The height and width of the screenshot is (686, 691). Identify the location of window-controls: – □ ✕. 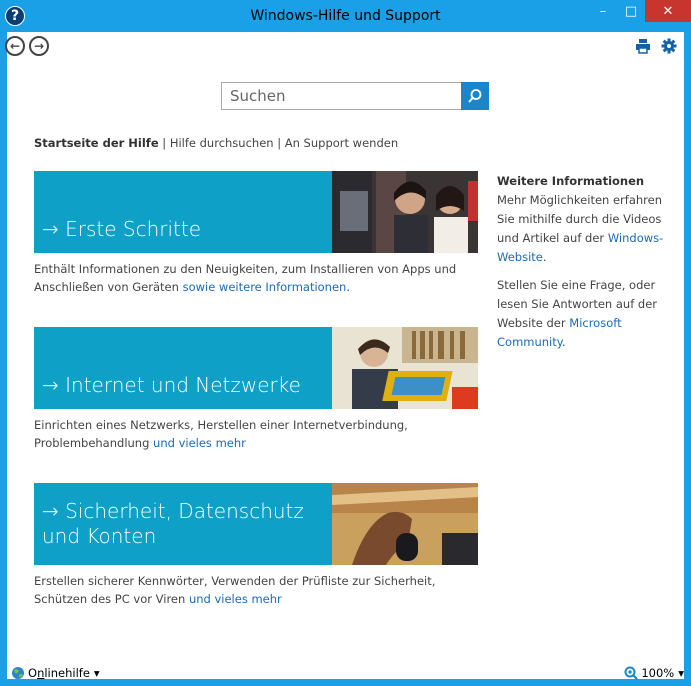
(640, 11).